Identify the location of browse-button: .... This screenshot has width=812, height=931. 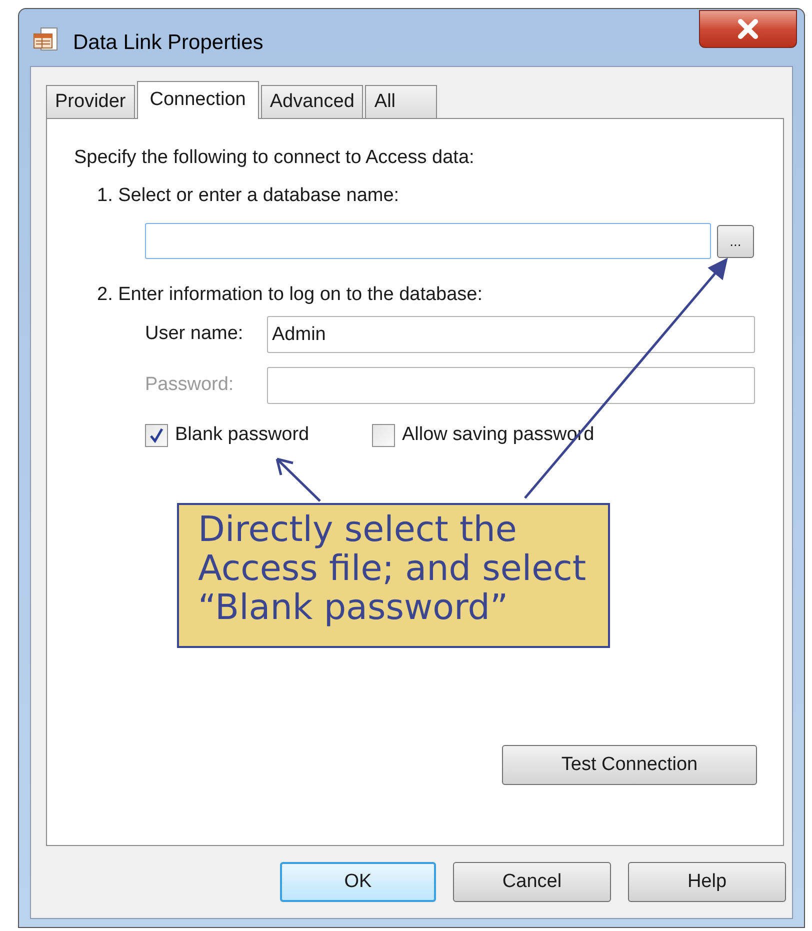
(735, 241).